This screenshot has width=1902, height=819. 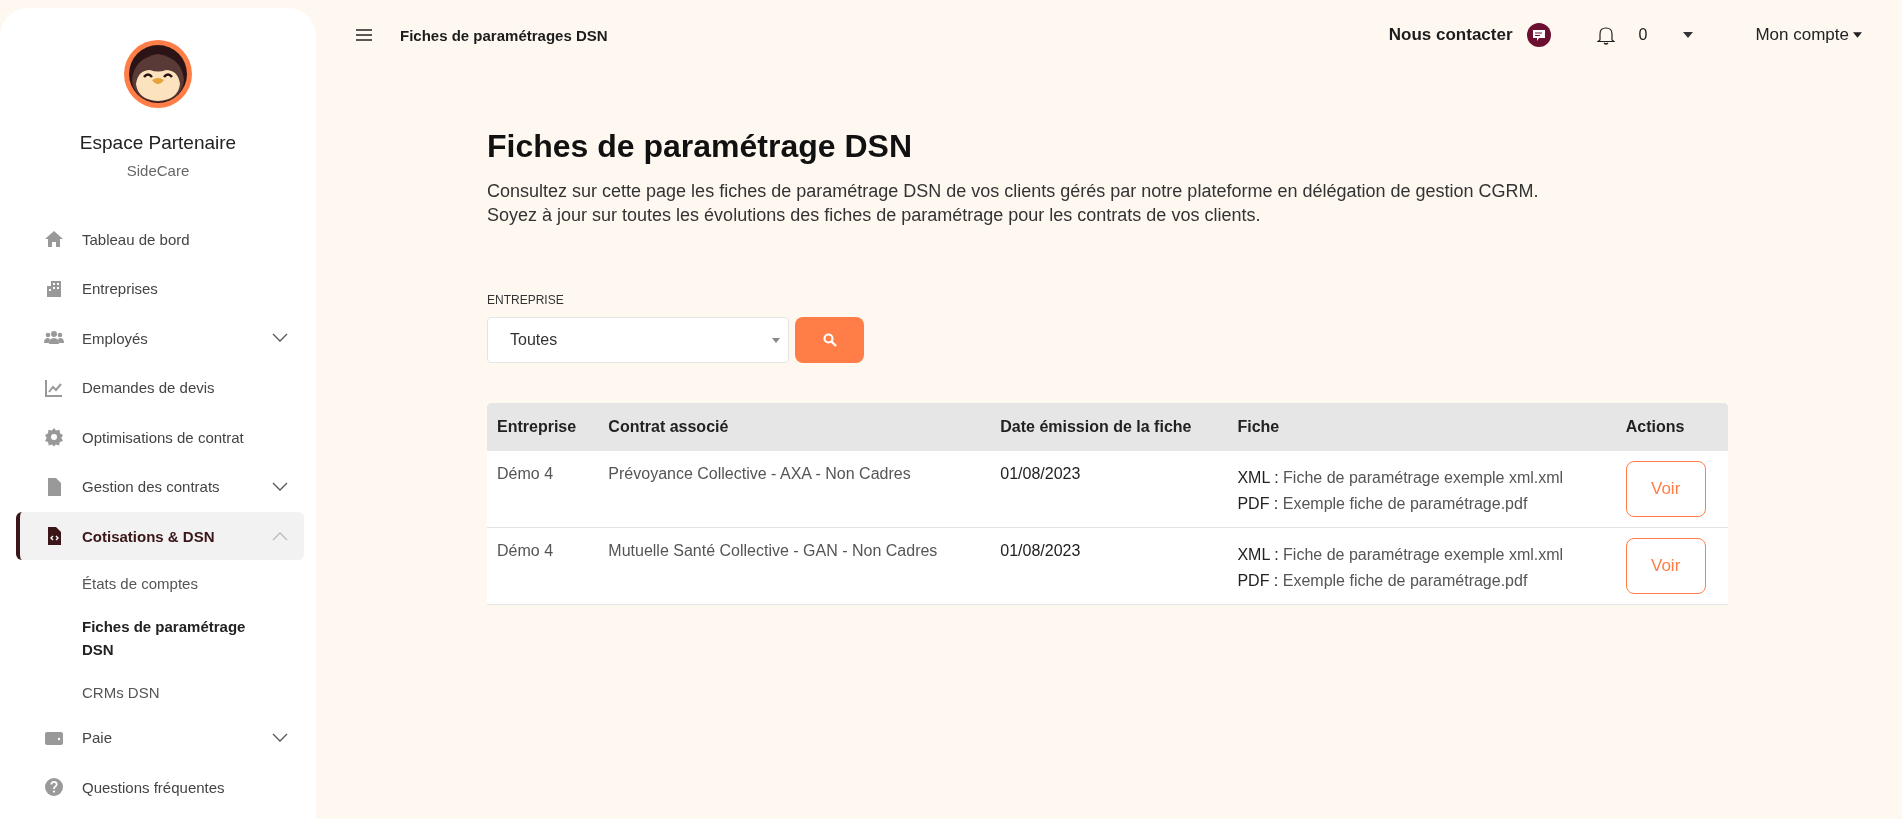 What do you see at coordinates (139, 583) in the screenshot?
I see `submenu-item: États de comptes` at bounding box center [139, 583].